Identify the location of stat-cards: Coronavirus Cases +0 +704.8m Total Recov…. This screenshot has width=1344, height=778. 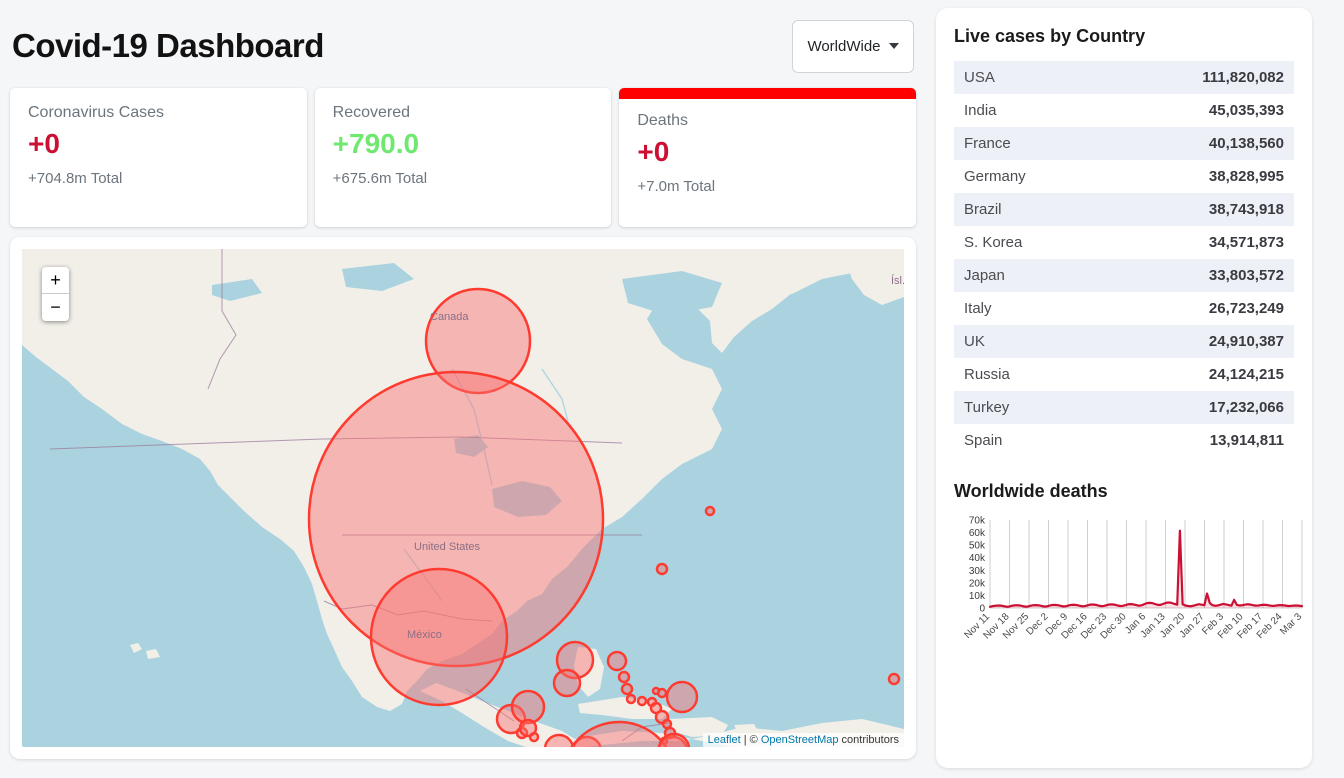
(463, 157).